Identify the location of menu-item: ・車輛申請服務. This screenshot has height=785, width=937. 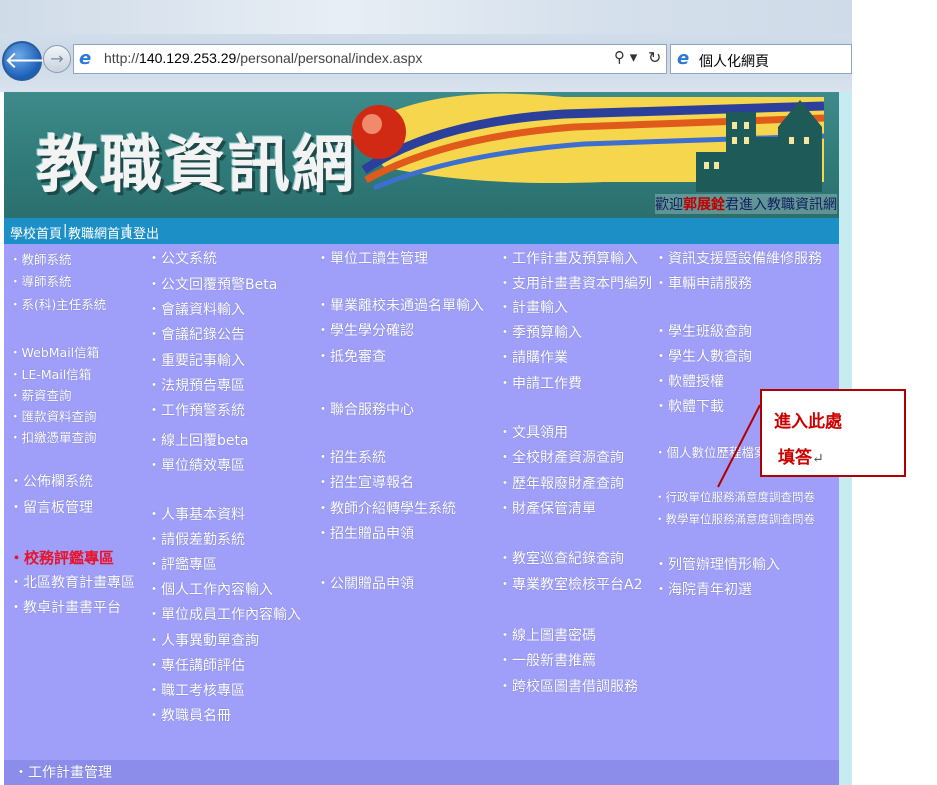
(703, 283).